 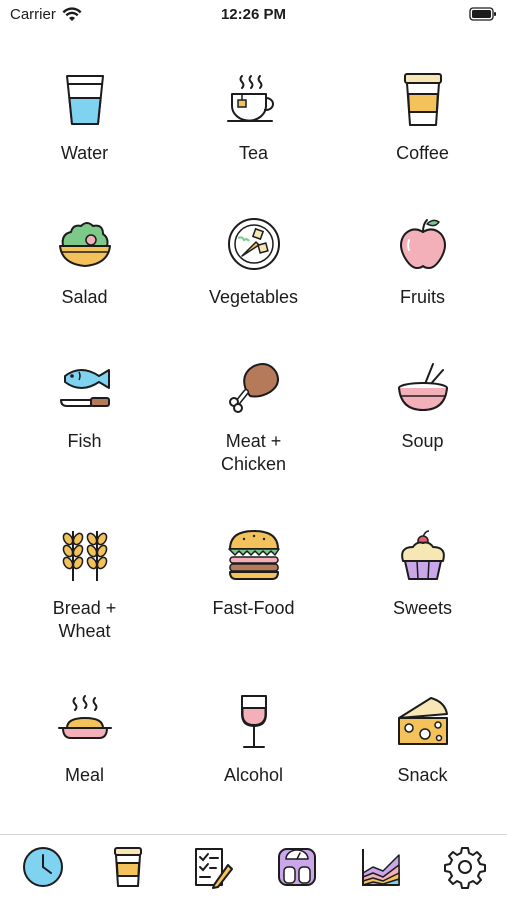 I want to click on water-glass-icon, so click(x=85, y=100).